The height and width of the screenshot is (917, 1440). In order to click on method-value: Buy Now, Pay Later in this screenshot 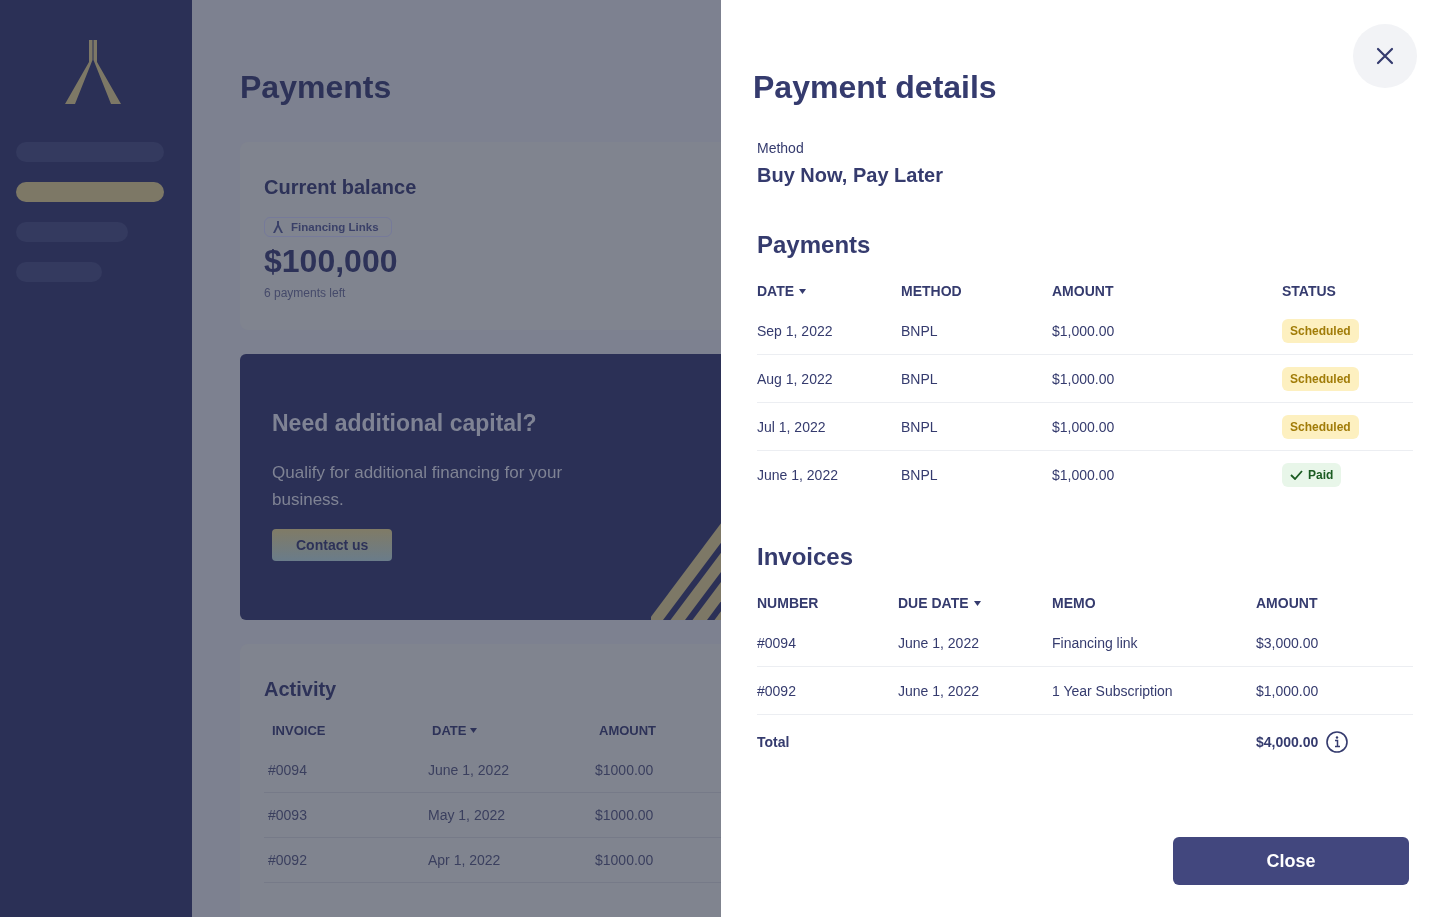, I will do `click(850, 175)`.